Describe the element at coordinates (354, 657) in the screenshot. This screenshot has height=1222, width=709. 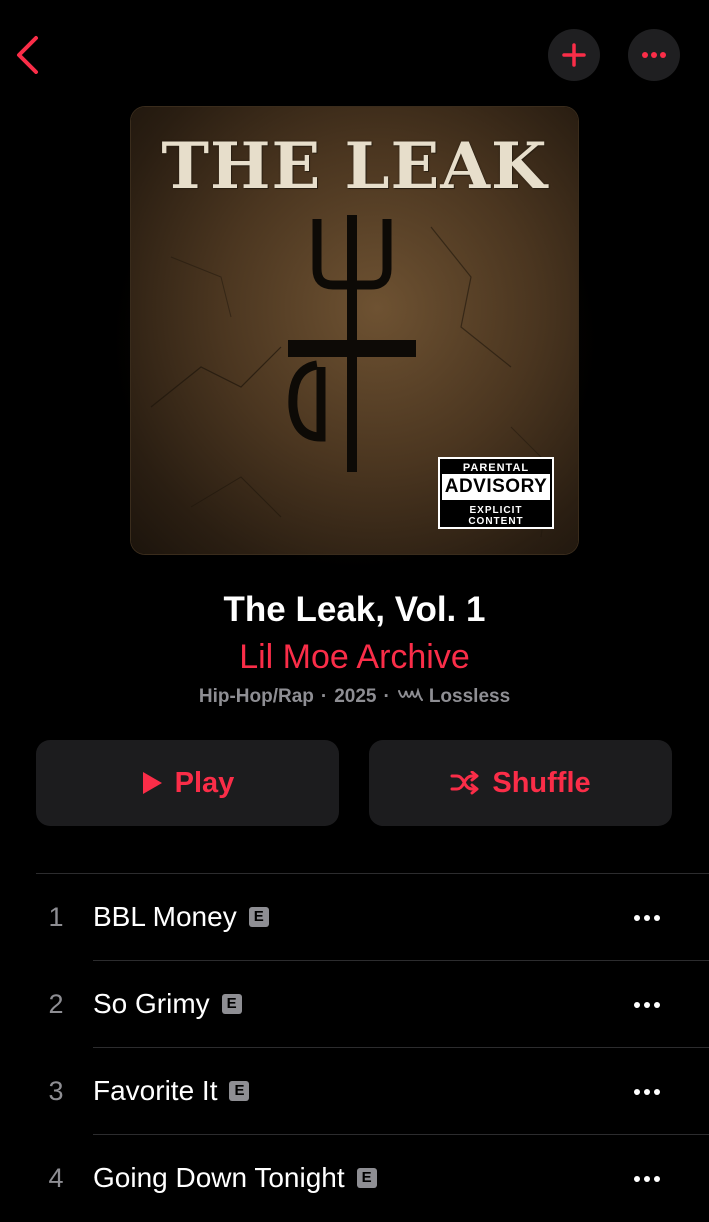
I see `artist-link: Lil Moe Archive` at that location.